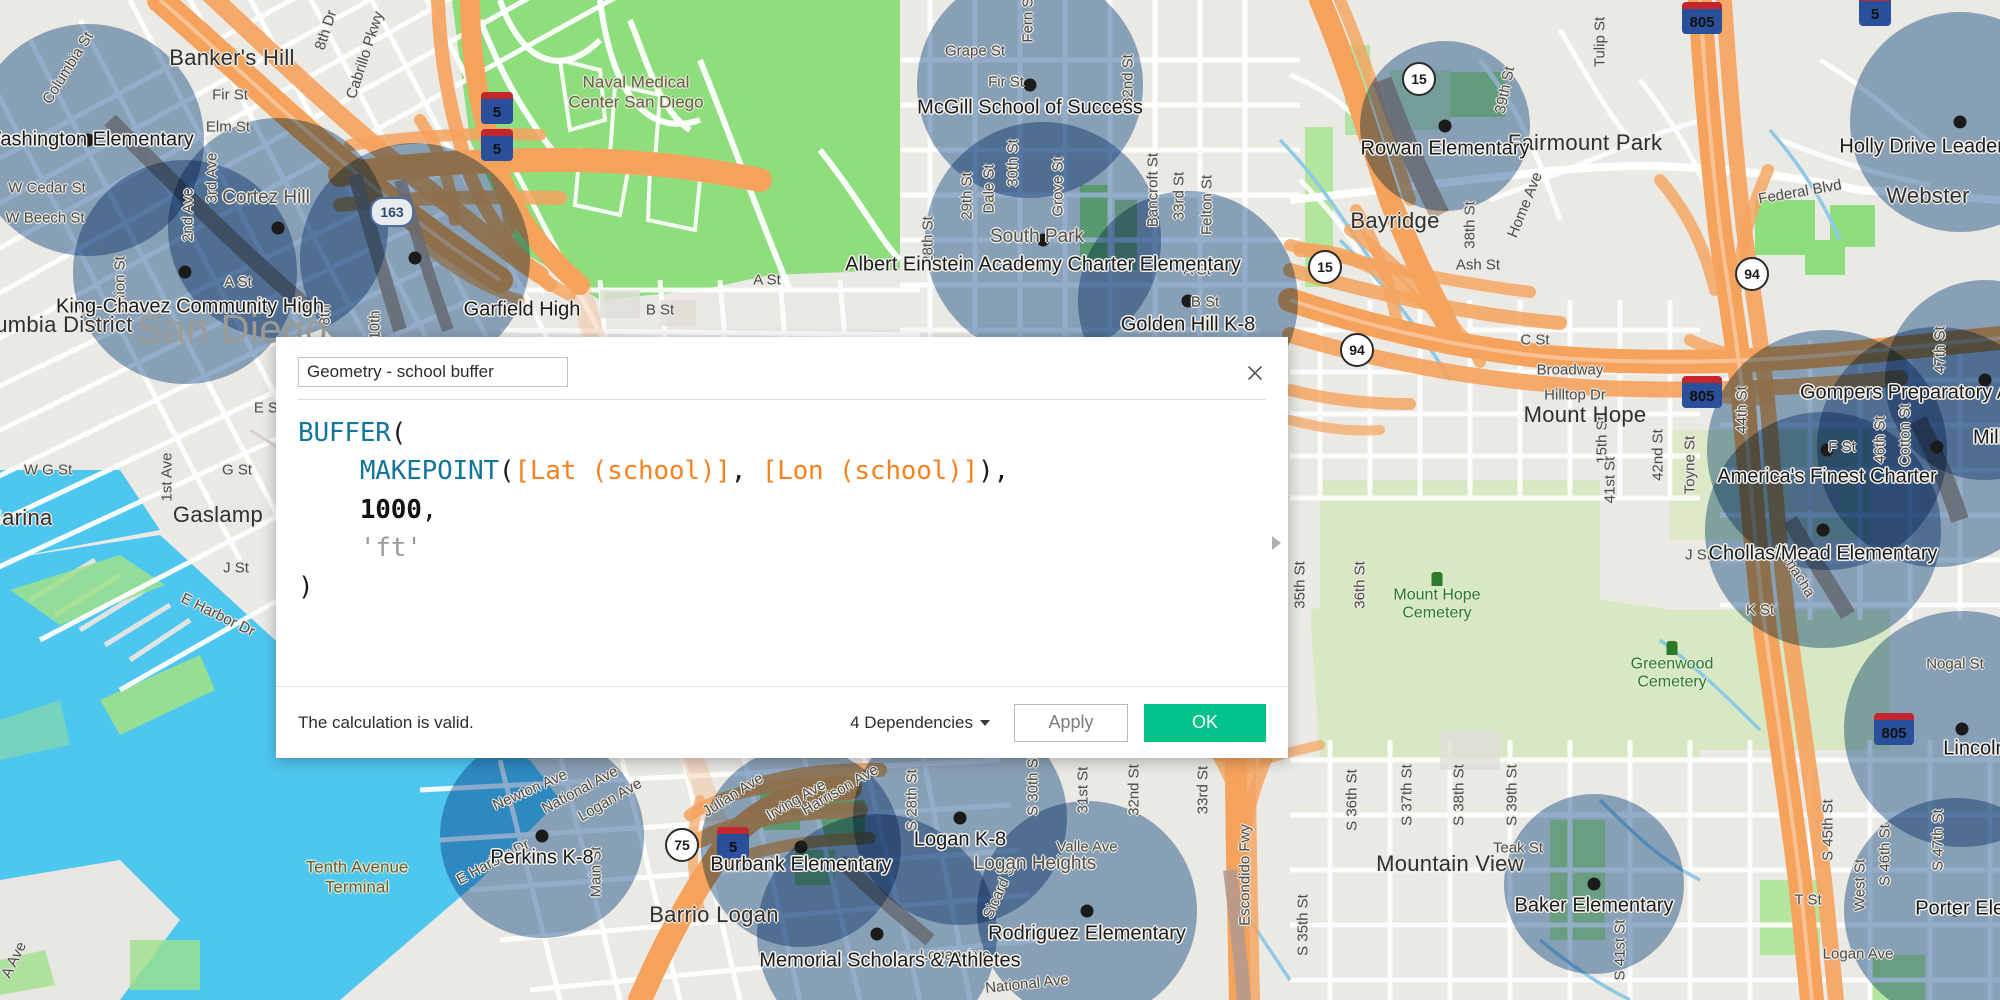 Image resolution: width=2000 pixels, height=1000 pixels. Describe the element at coordinates (398, 433) in the screenshot. I see `paren-open-1: (` at that location.